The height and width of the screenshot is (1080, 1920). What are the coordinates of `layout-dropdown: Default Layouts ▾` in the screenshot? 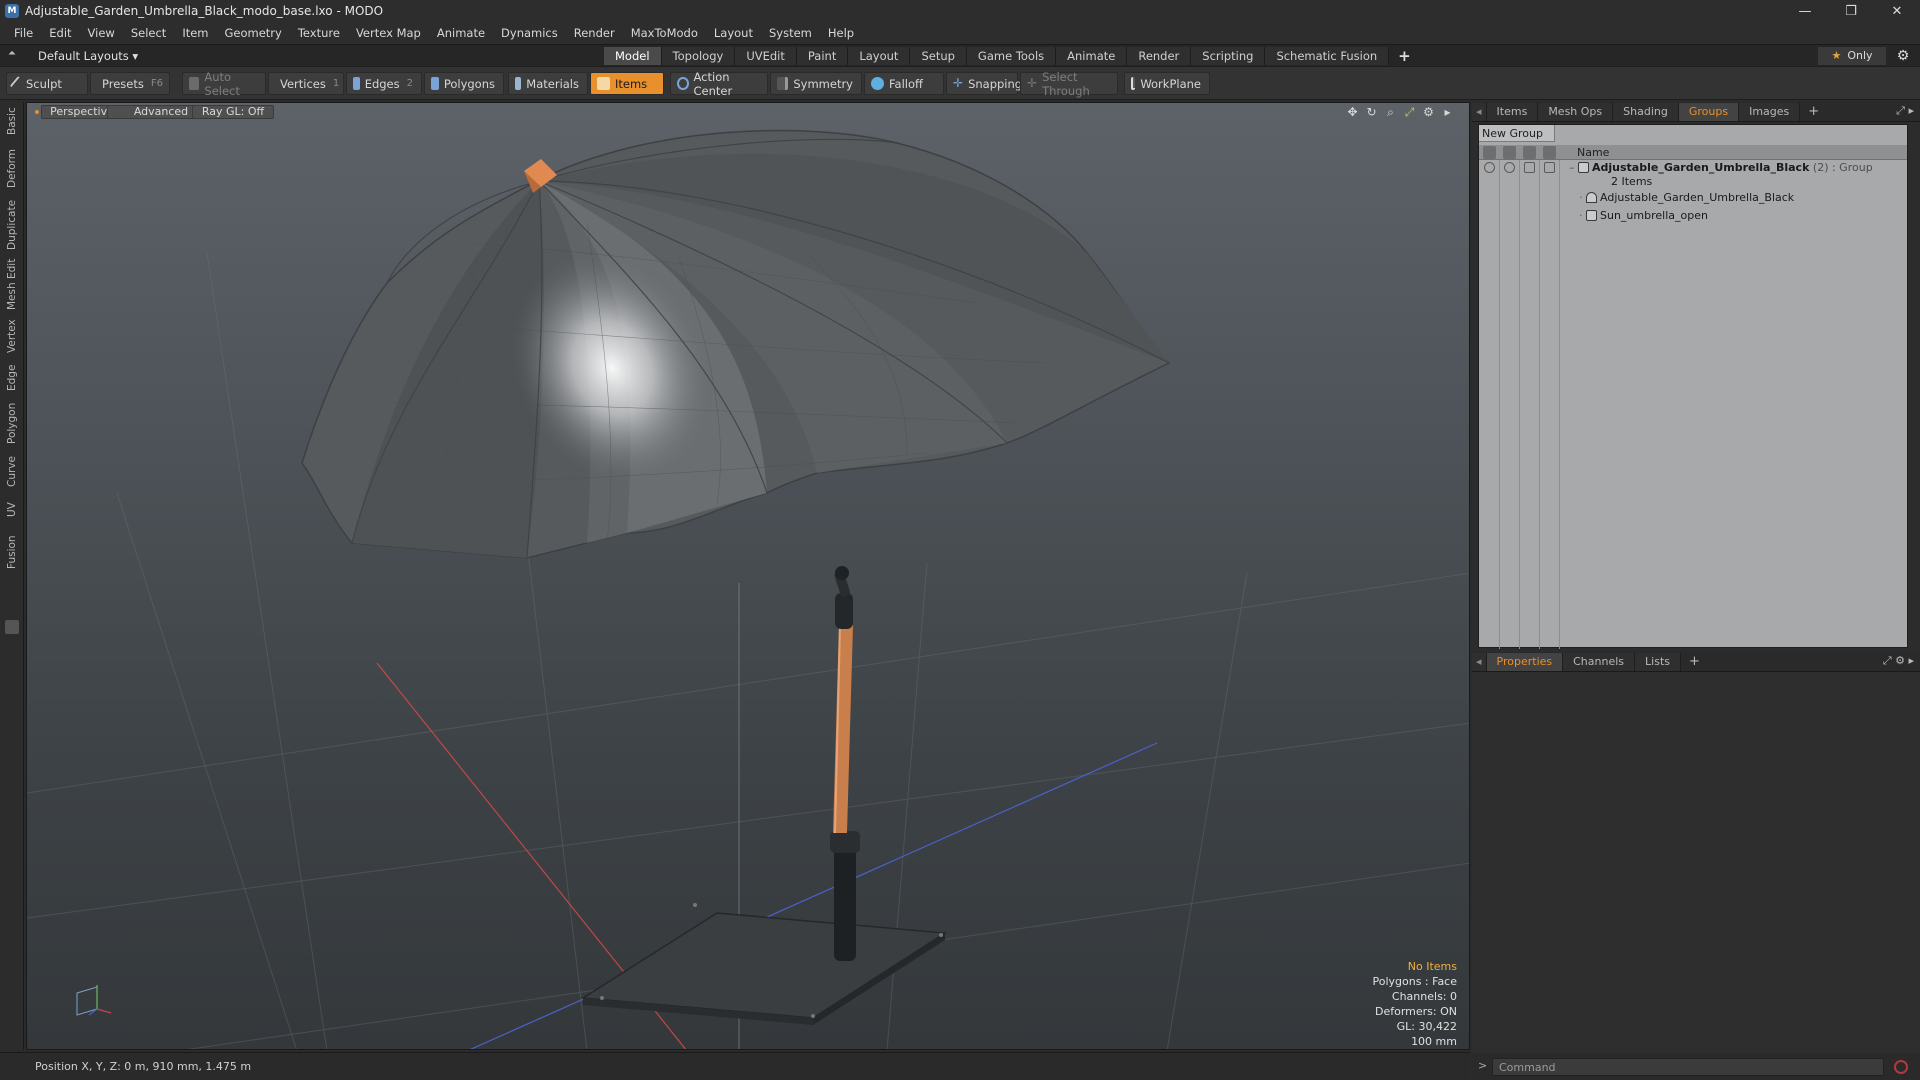 It's located at (88, 56).